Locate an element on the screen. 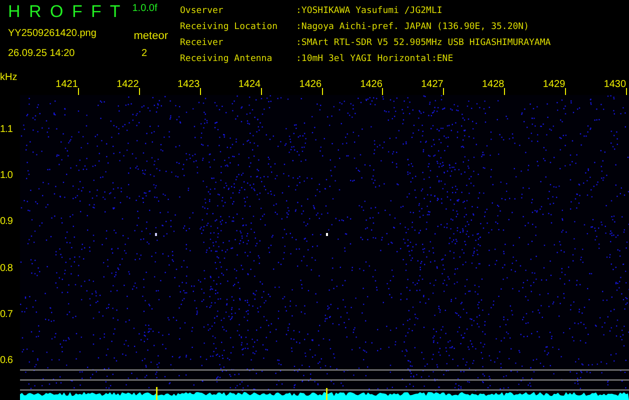 This screenshot has height=400, width=629. app-version: 1.0.0f is located at coordinates (145, 9).